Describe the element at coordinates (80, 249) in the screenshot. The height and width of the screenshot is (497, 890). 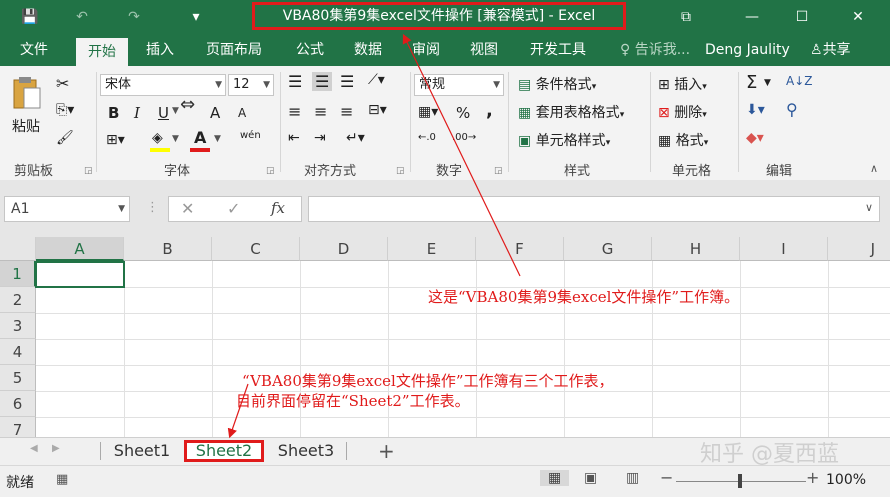
I see `column-header-a: A` at that location.